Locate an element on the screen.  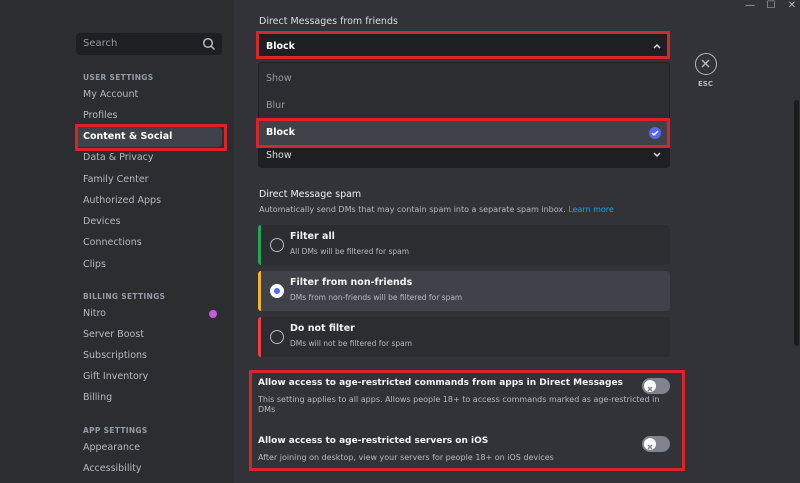
option-block: Block is located at coordinates (464, 133).